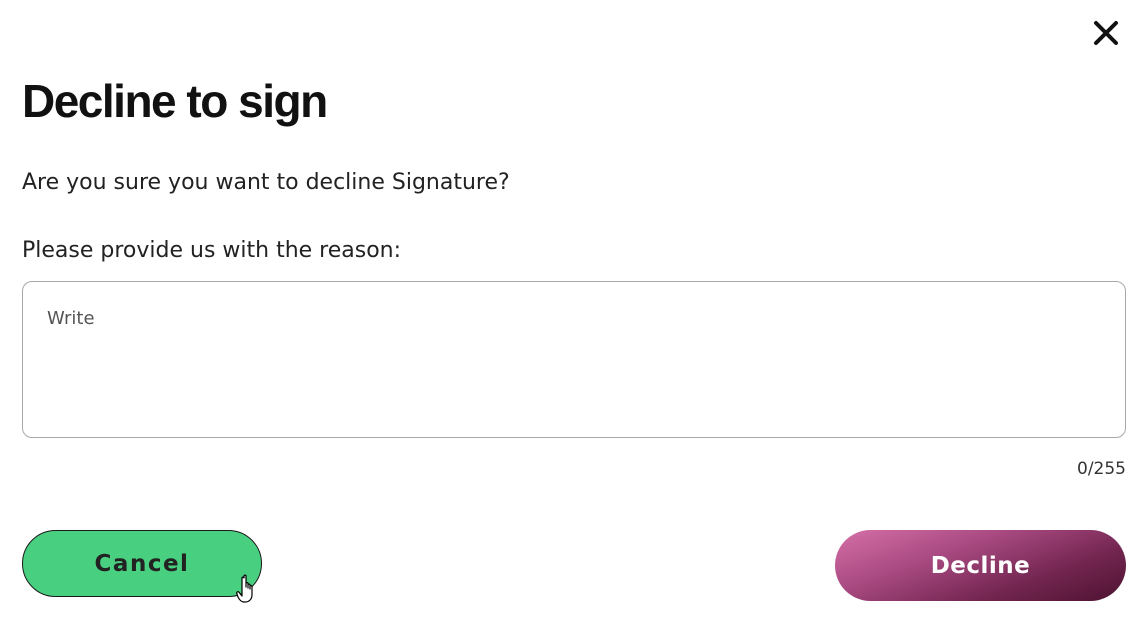 The width and height of the screenshot is (1147, 626). Describe the element at coordinates (175, 101) in the screenshot. I see `dialog-title: Decline to sign` at that location.